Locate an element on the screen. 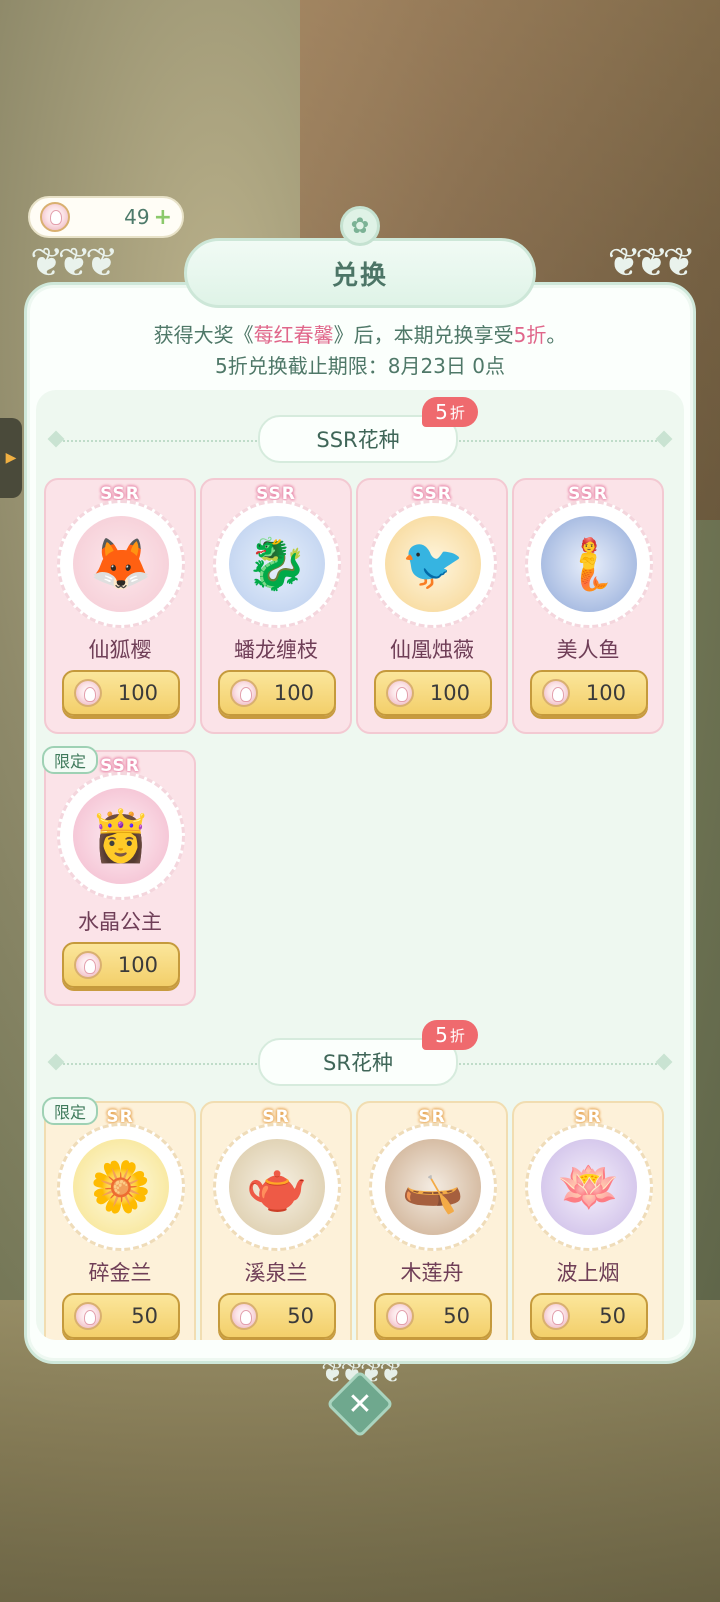 The height and width of the screenshot is (1602, 720). dialog-header: 兑换 is located at coordinates (360, 273).